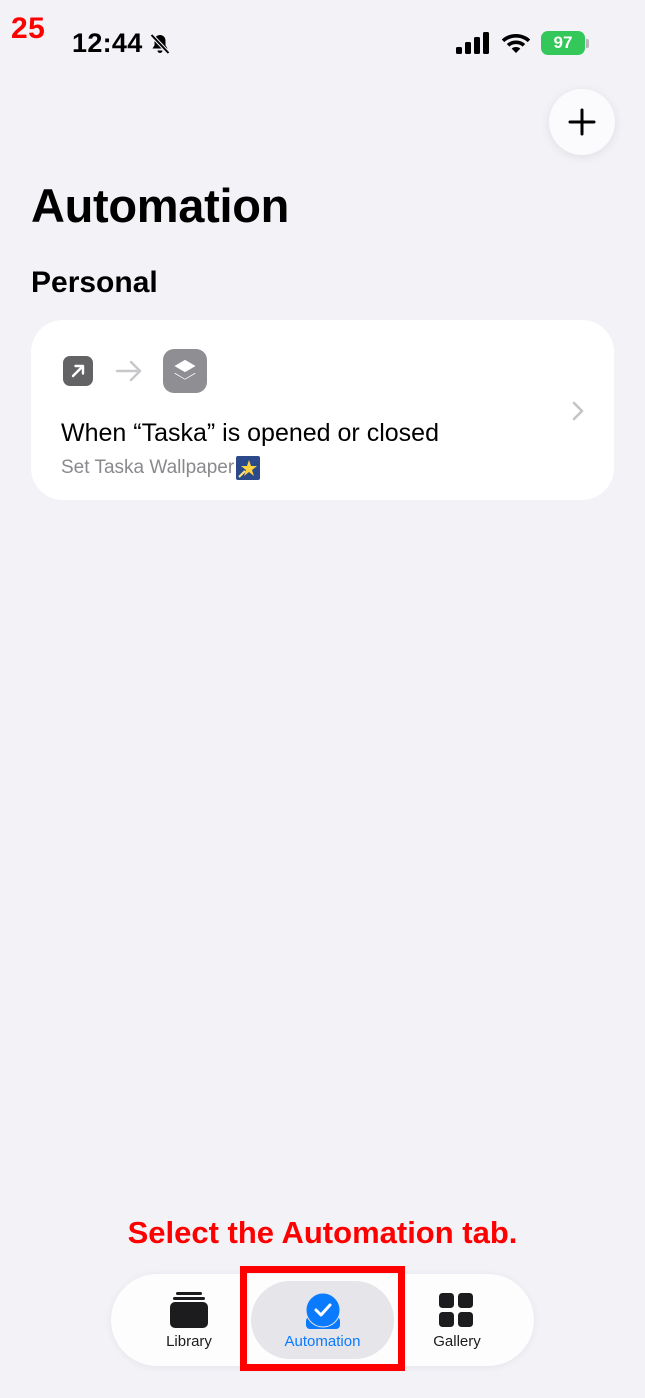 This screenshot has height=1398, width=645. I want to click on battery-level: 97, so click(563, 42).